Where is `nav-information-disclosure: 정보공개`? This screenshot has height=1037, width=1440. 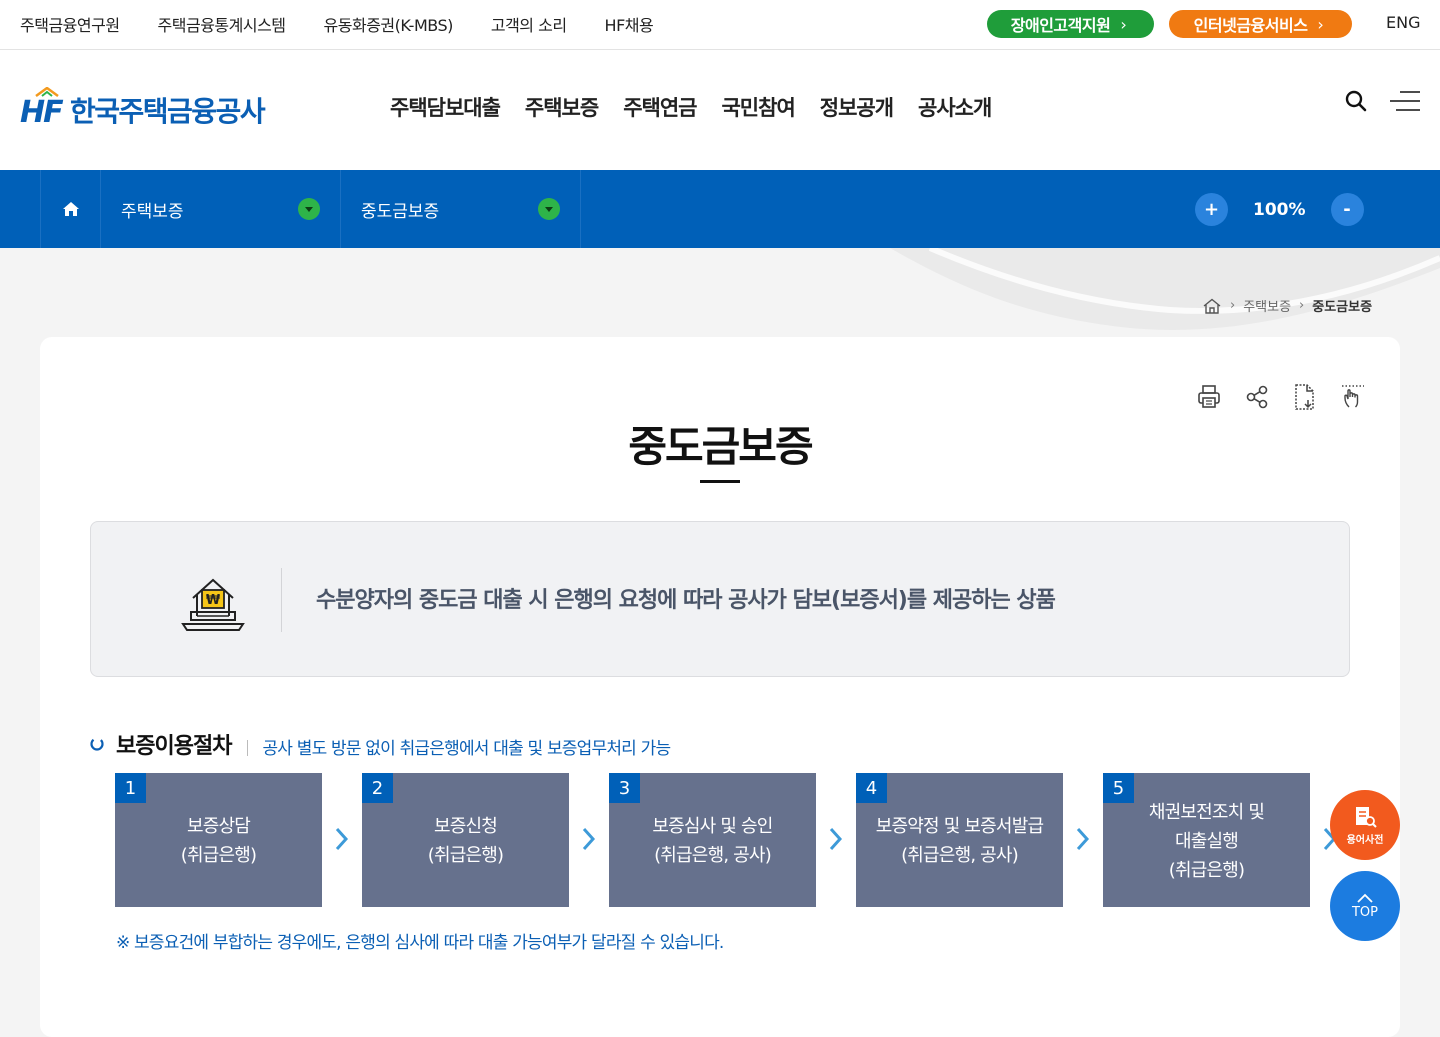 nav-information-disclosure: 정보공개 is located at coordinates (857, 107).